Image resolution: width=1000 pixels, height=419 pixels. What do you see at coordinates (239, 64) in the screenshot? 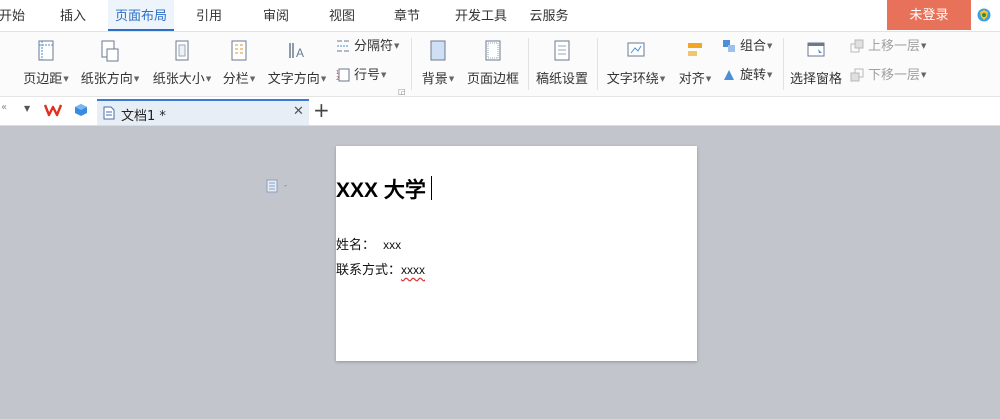
I see `columns-button: 分栏▼` at bounding box center [239, 64].